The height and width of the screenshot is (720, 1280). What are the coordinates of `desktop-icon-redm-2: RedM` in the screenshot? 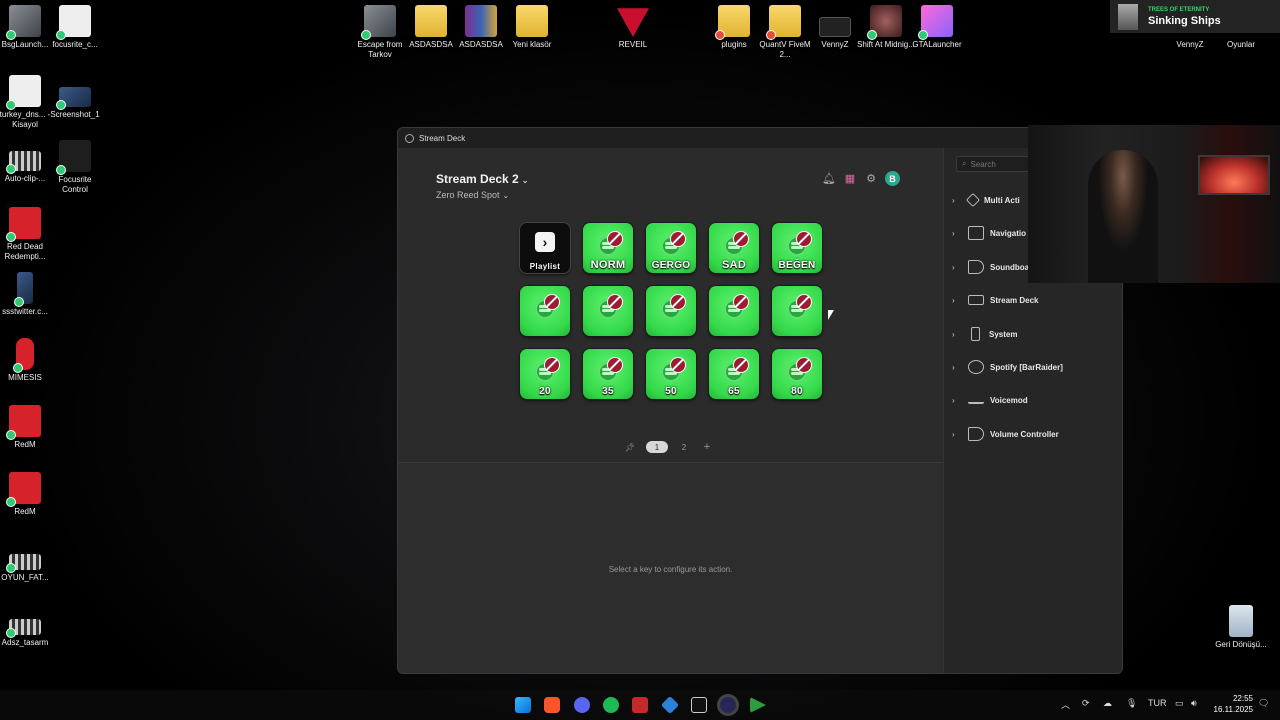 It's located at (27, 494).